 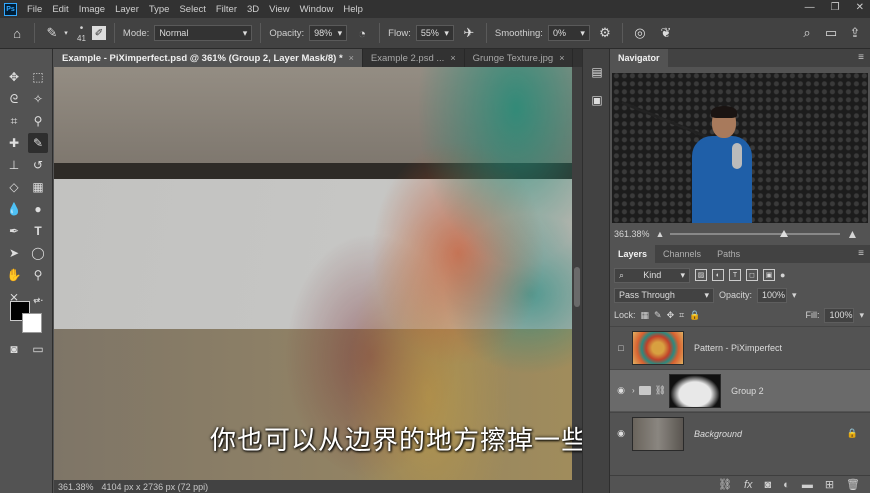 What do you see at coordinates (519, 58) in the screenshot?
I see `tab-grunge-texture: Grunge Texture.jpg ×` at bounding box center [519, 58].